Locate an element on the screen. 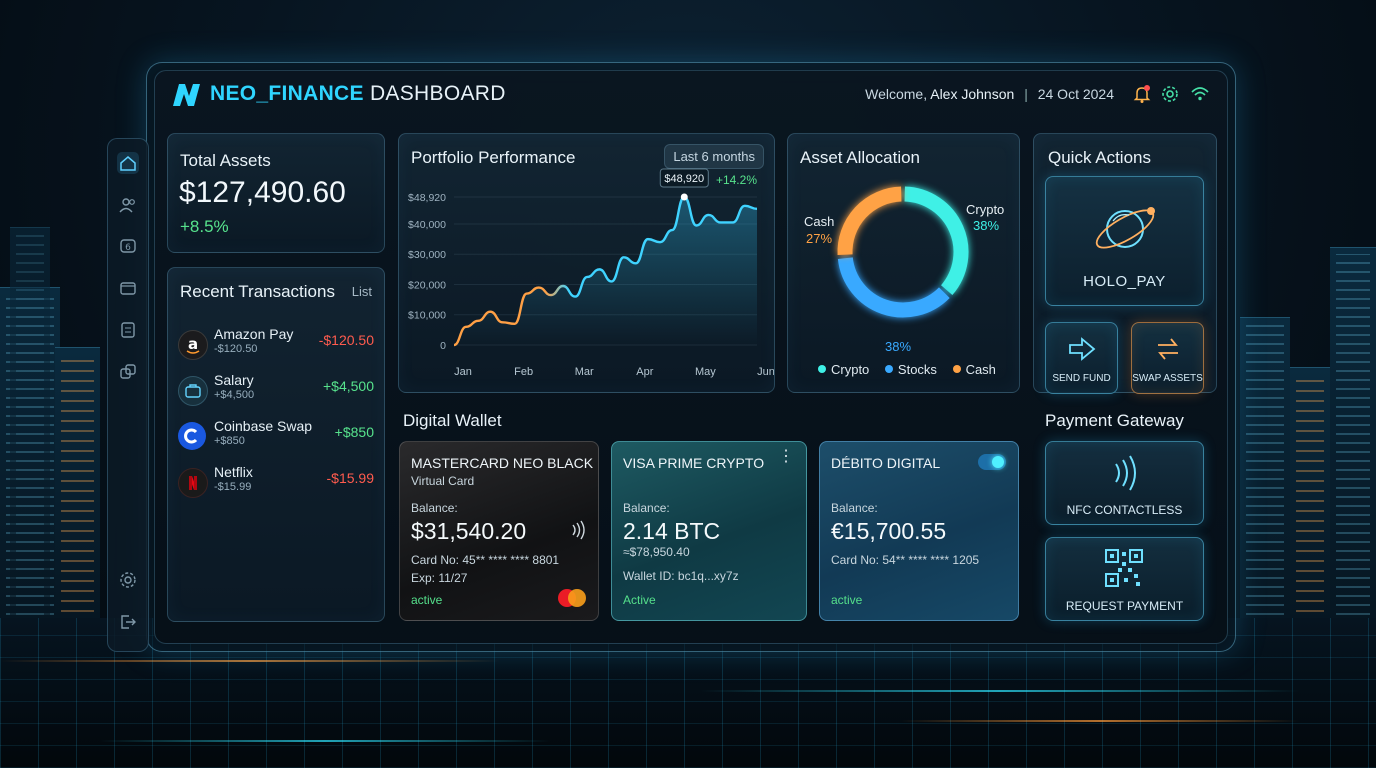  request-payment-button: REQUEST PAYMENT is located at coordinates (1124, 579).